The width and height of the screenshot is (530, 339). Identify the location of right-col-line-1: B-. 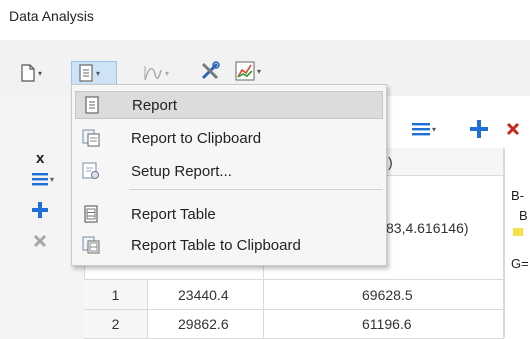
(517, 195).